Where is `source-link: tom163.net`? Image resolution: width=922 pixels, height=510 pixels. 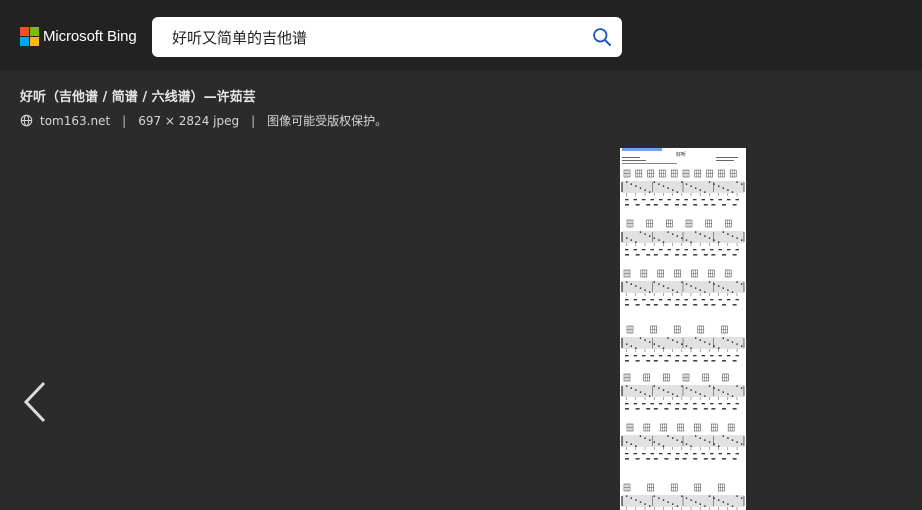
source-link: tom163.net is located at coordinates (75, 121).